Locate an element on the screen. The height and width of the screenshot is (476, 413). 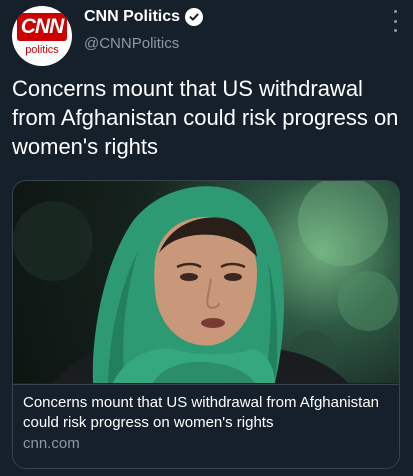
cnn-logo: CNN is located at coordinates (42, 27).